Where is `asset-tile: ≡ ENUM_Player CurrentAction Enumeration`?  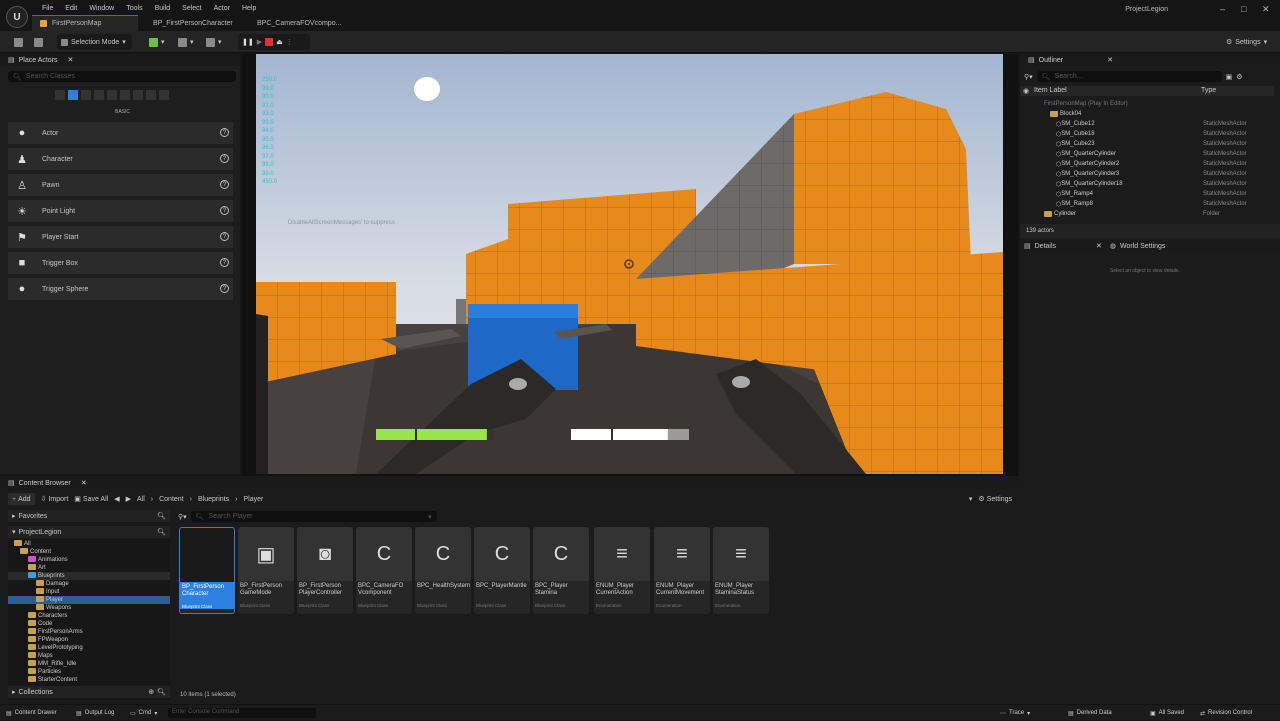
asset-tile: ≡ ENUM_Player CurrentAction Enumeration is located at coordinates (622, 570).